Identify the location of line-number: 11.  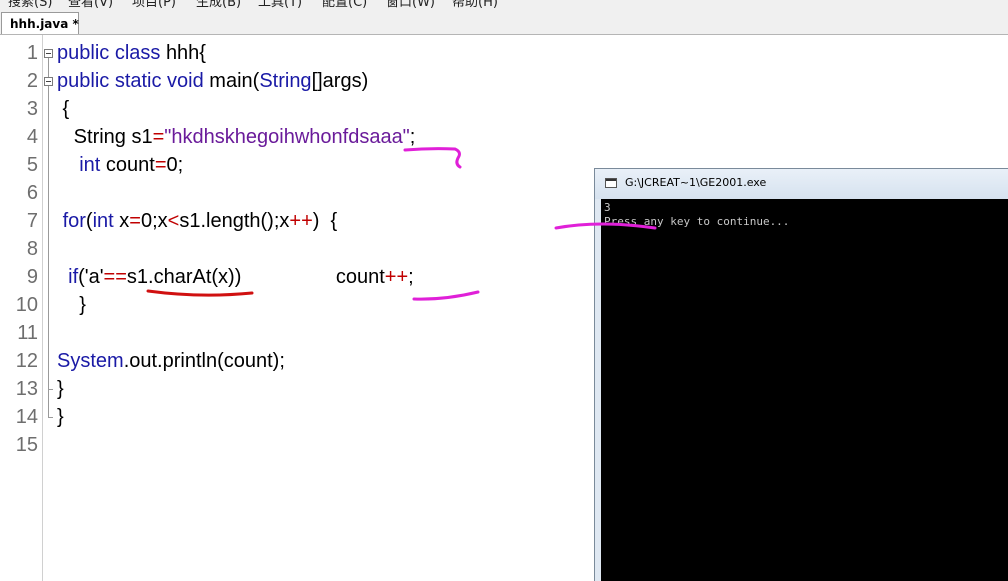
(27, 333).